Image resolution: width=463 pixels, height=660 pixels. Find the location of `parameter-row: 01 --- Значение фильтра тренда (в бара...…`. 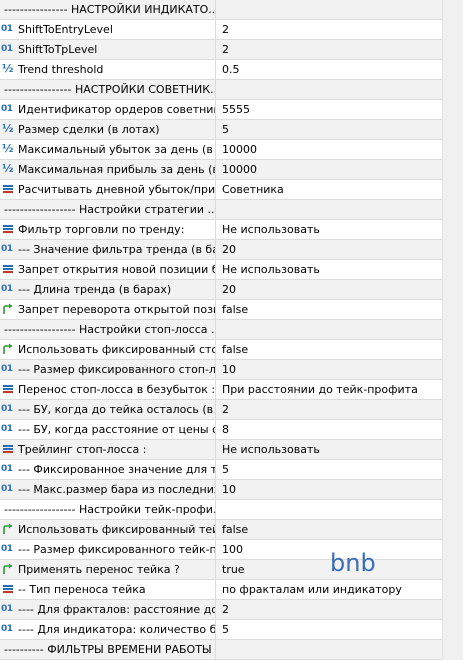

parameter-row: 01 --- Значение фильтра тренда (в бара...… is located at coordinates (221, 250).